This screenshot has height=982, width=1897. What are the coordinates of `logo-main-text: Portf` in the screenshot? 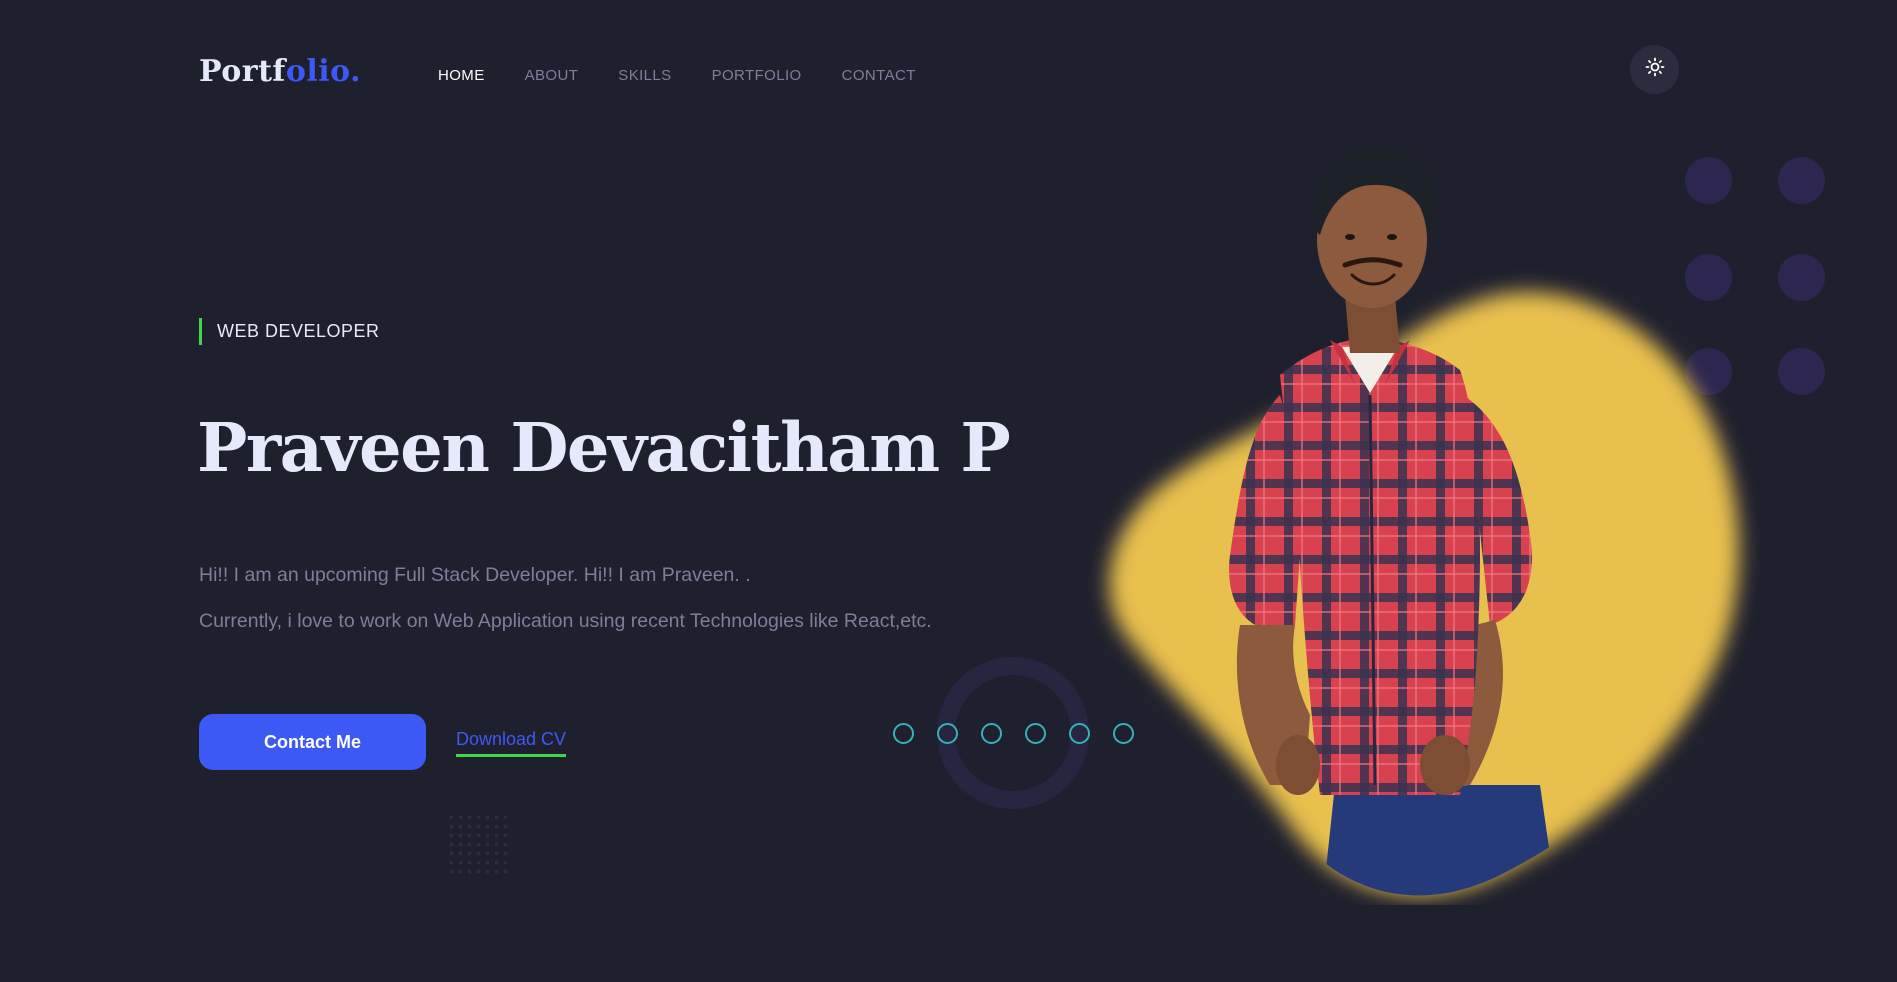 It's located at (242, 71).